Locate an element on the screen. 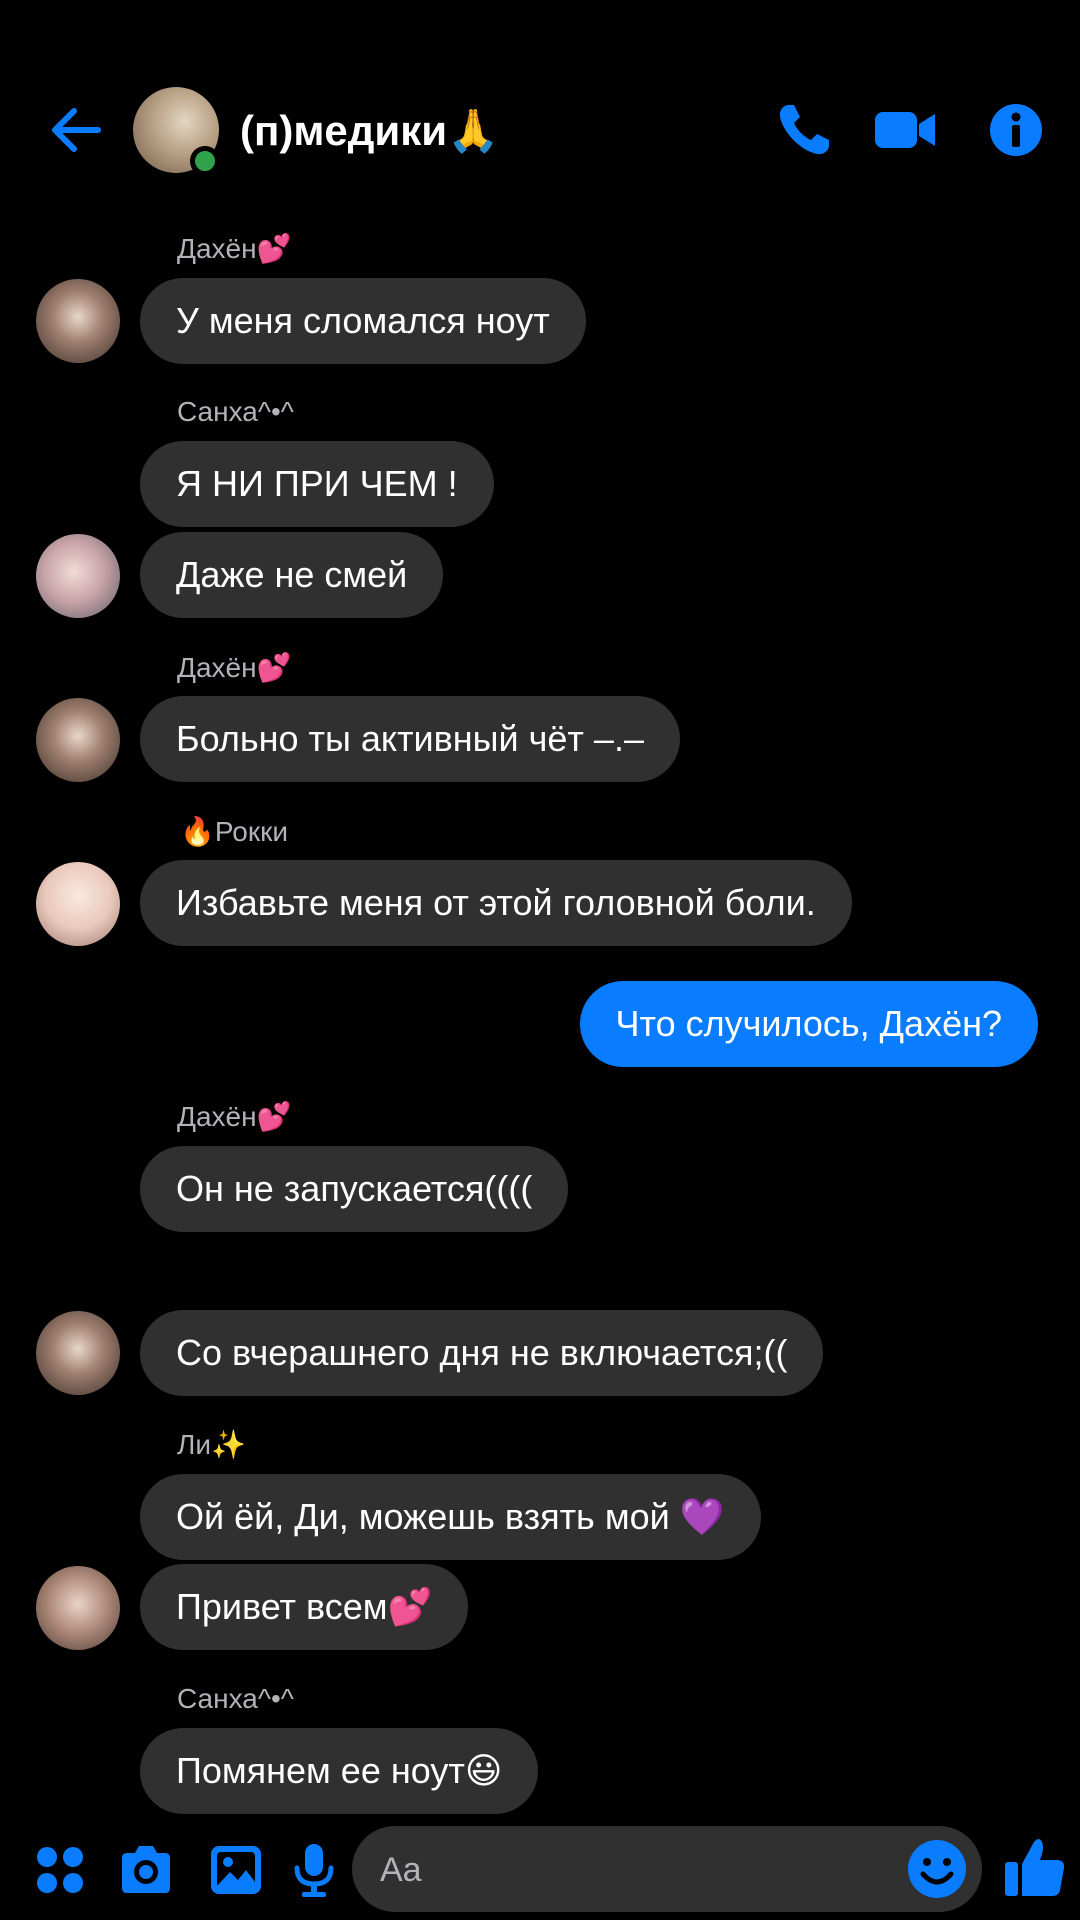  back-button is located at coordinates (76, 130).